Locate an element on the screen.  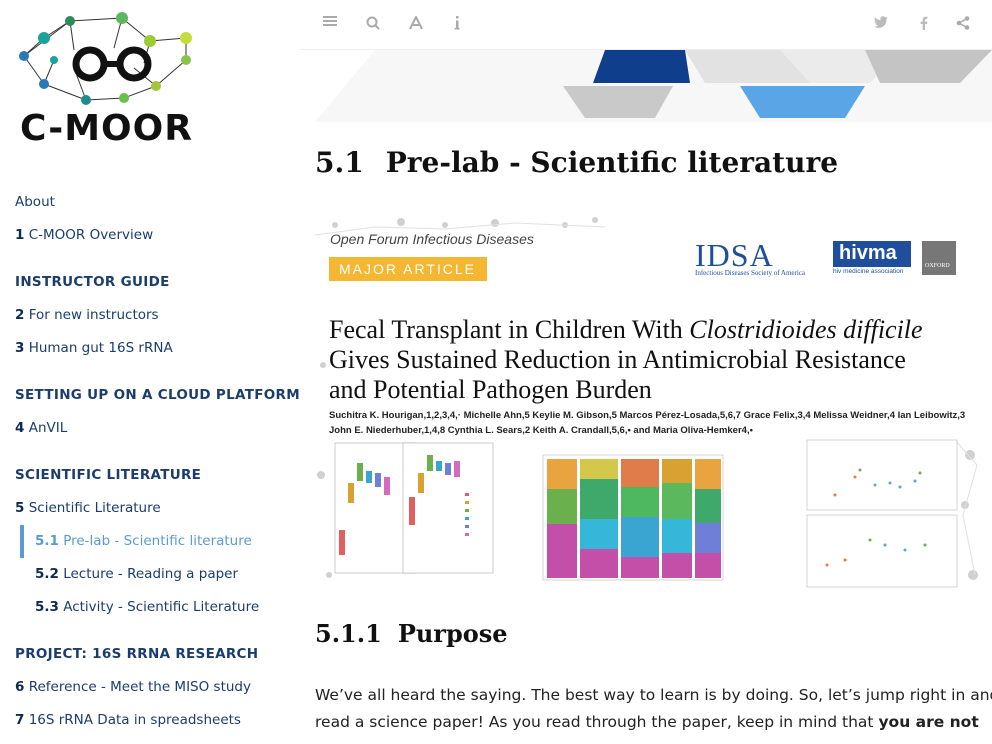
nav-item-ch1: 1 C-MOOR Overview is located at coordinates (84, 235).